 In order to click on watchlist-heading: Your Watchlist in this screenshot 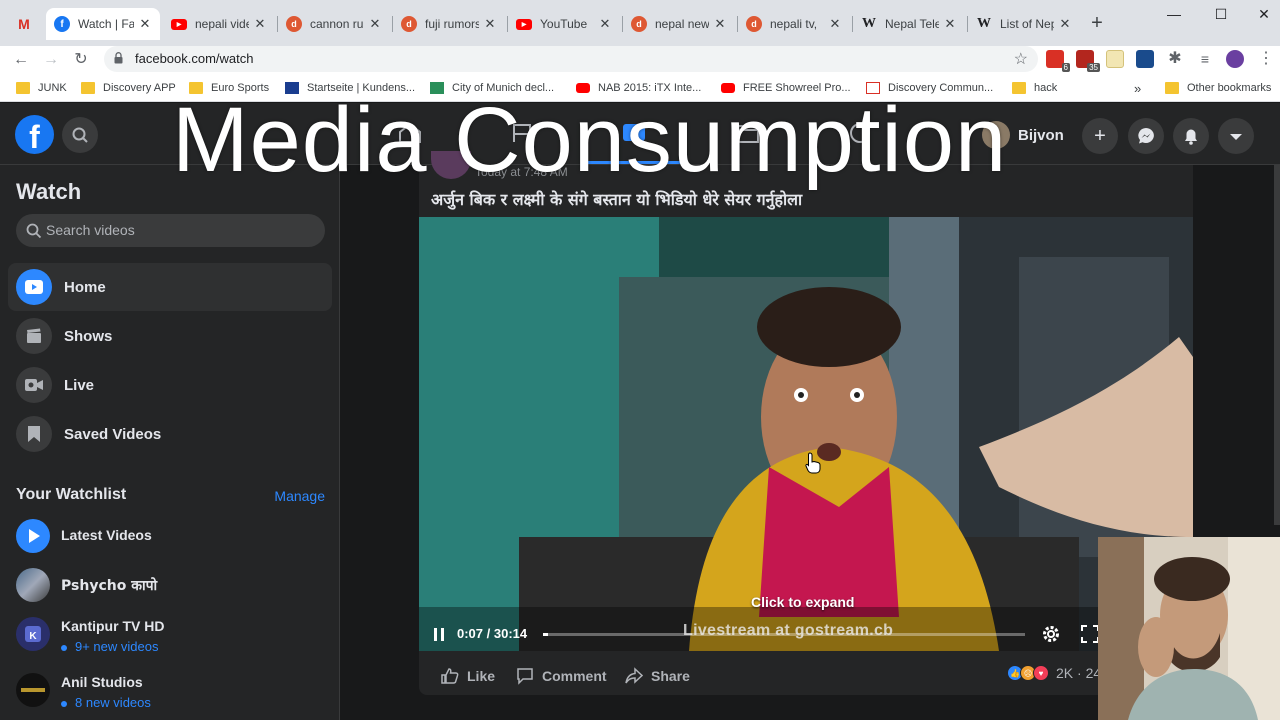, I will do `click(71, 494)`.